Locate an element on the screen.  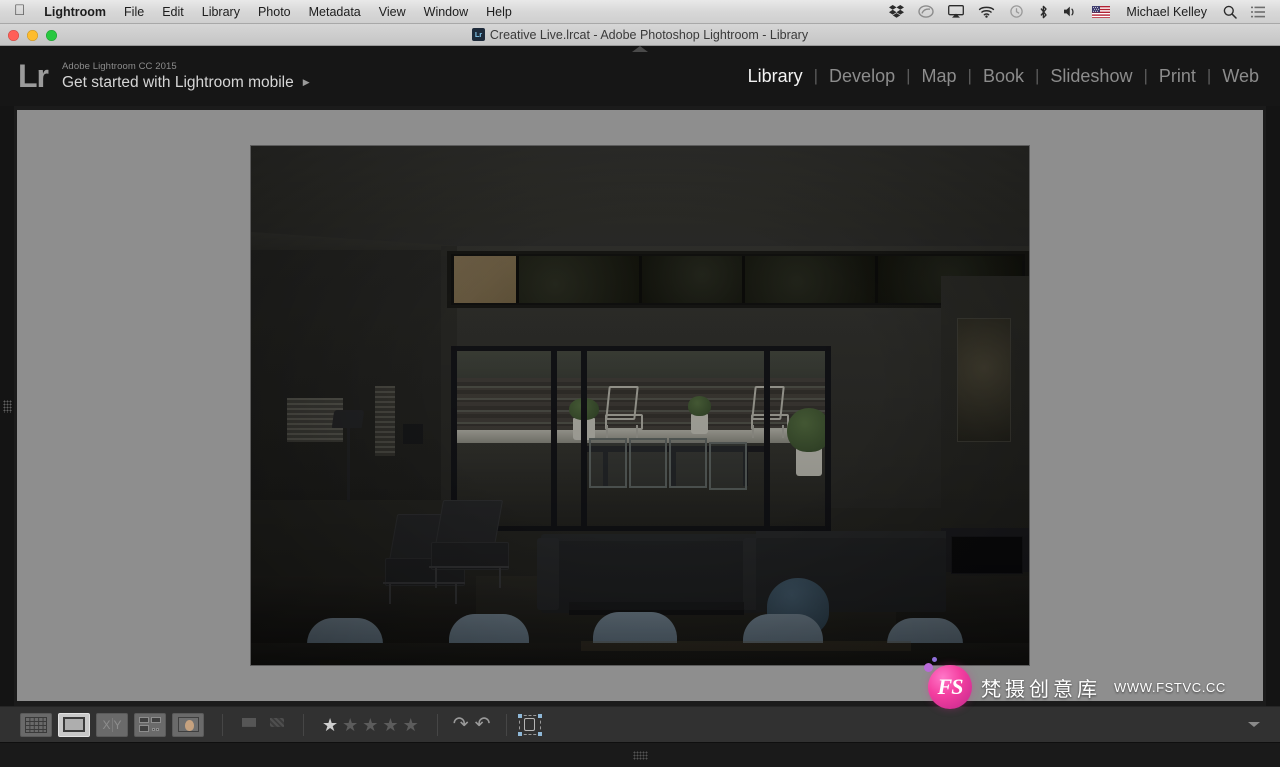
chevron-up-icon is located at coordinates (640, 49).